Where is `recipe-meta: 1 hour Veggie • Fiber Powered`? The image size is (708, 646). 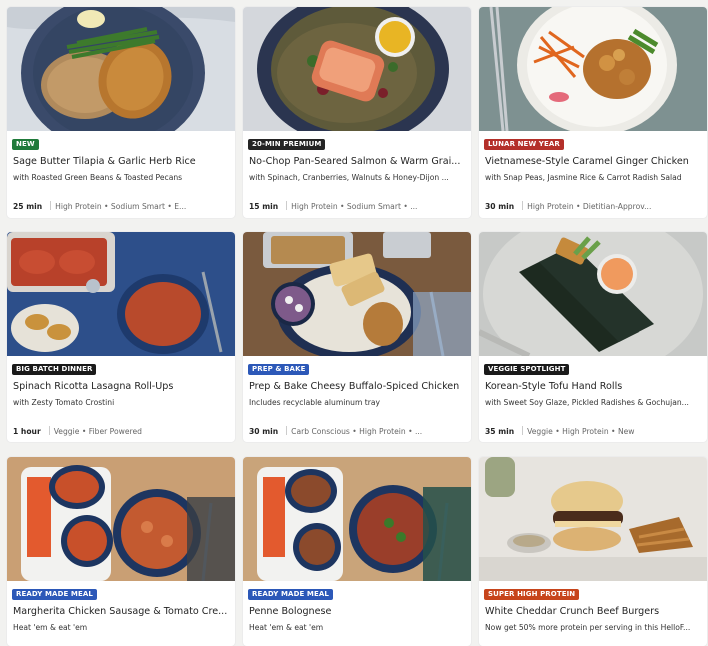
recipe-meta: 1 hour Veggie • Fiber Powered is located at coordinates (121, 431).